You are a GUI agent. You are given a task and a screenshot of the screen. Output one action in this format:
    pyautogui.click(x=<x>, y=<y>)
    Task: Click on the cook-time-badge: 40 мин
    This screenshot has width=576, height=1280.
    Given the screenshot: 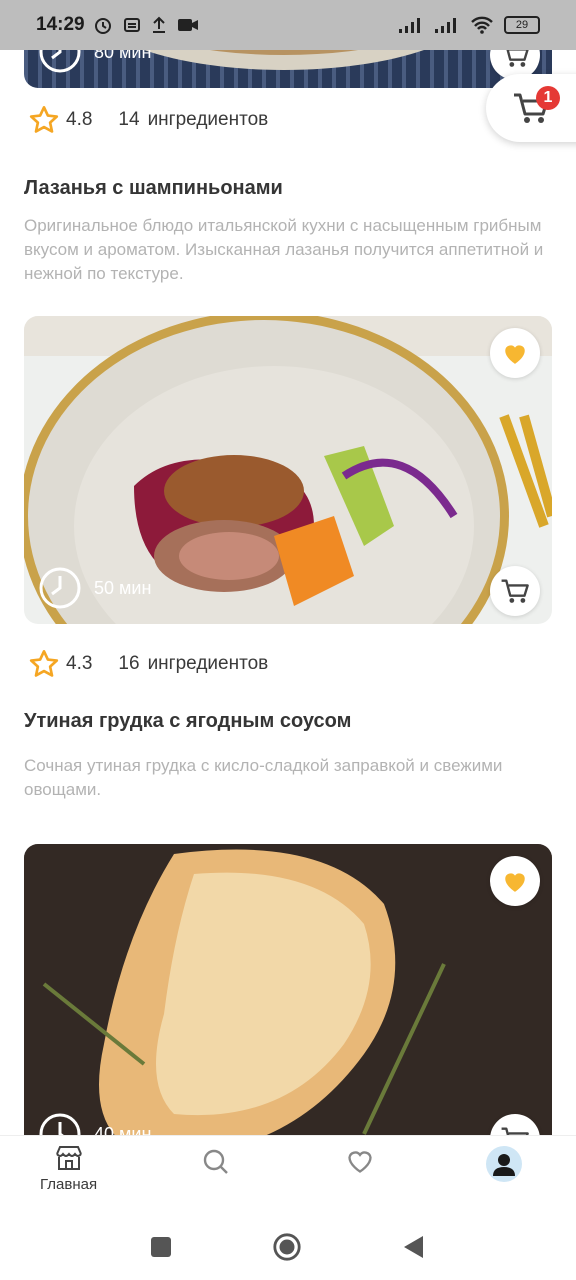 What is the action you would take?
    pyautogui.click(x=94, y=1123)
    